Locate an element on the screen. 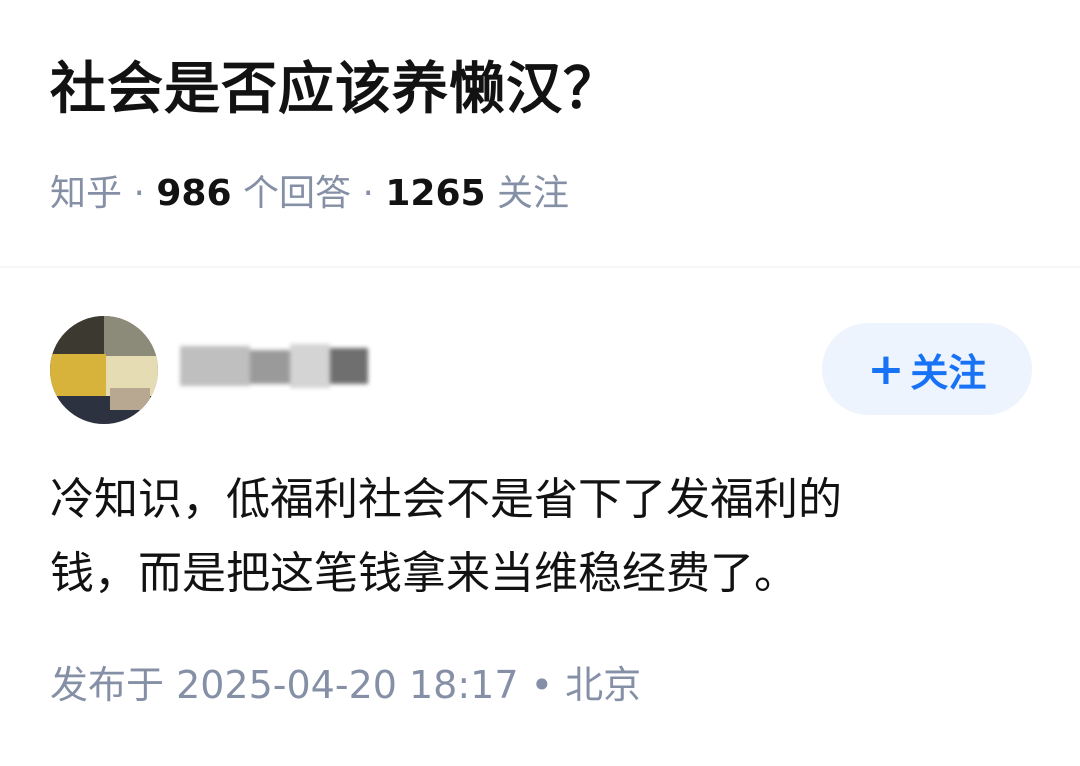 The image size is (1080, 766). answer-count: 986 is located at coordinates (194, 193).